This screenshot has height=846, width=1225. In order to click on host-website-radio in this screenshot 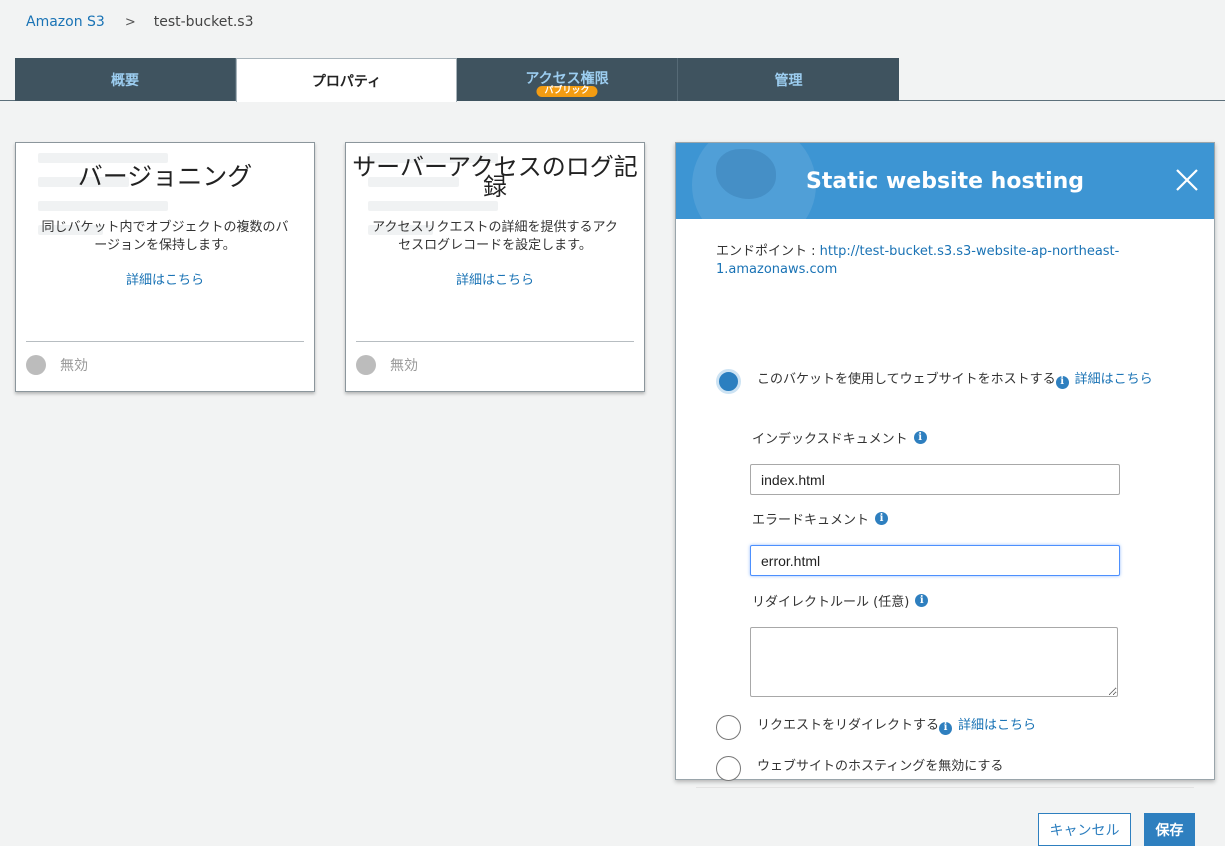, I will do `click(728, 381)`.